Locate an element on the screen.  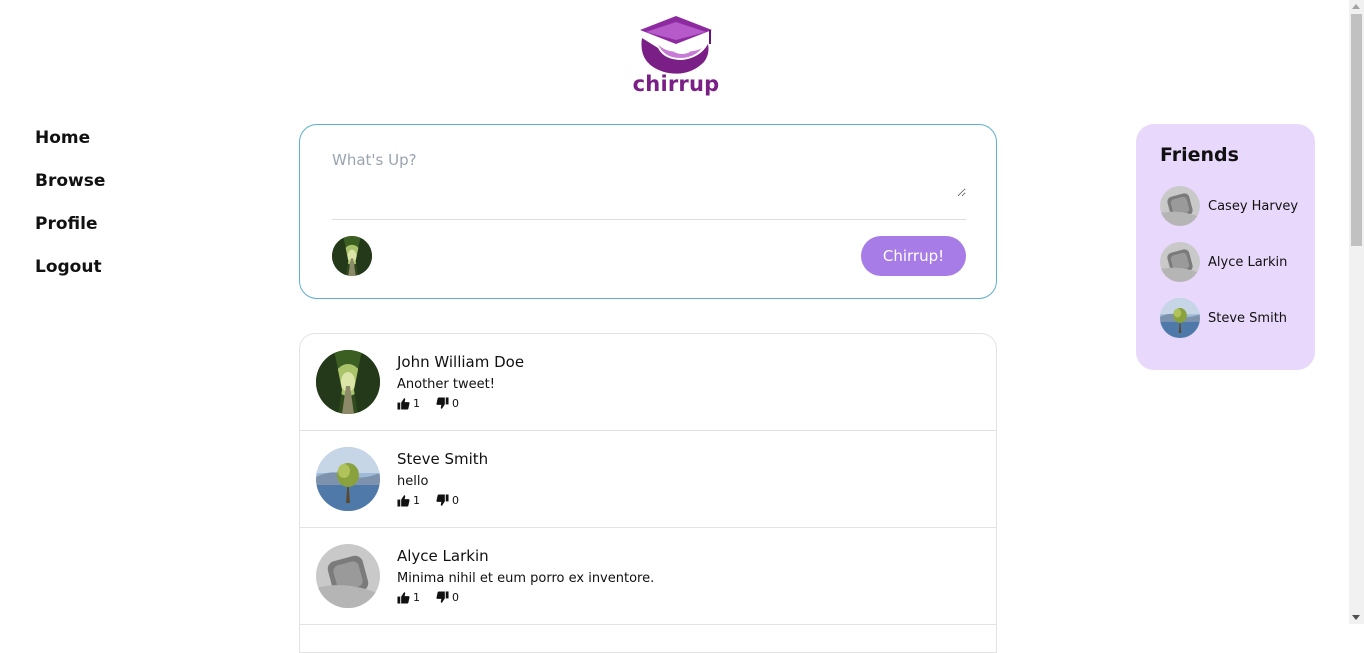
brand-wordmark: chirrup is located at coordinates (676, 84).